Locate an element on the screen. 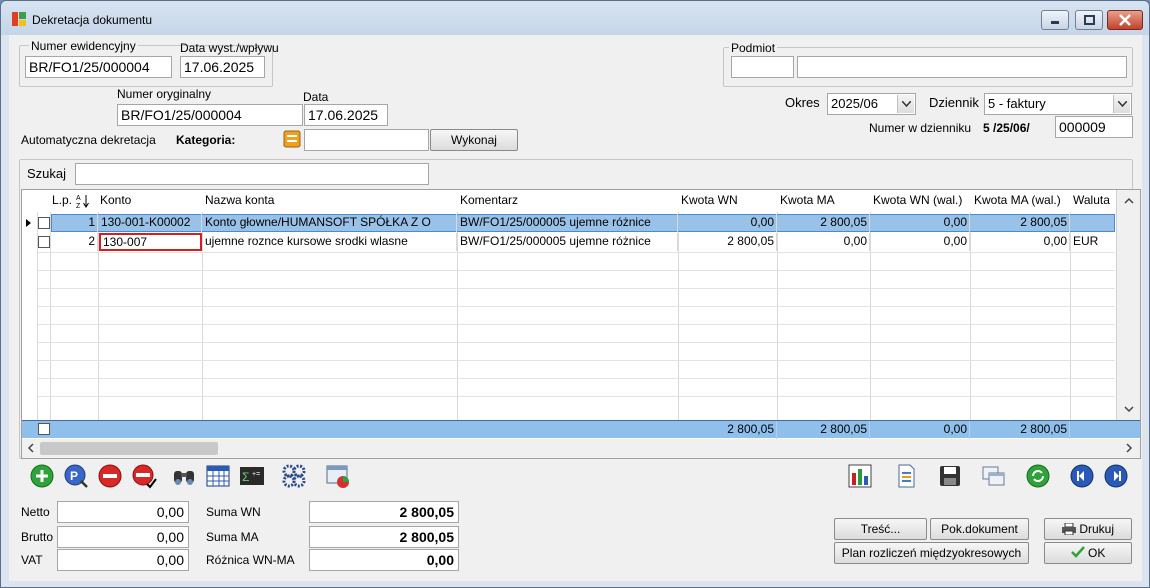 The height and width of the screenshot is (588, 1150). save-icon is located at coordinates (950, 476).